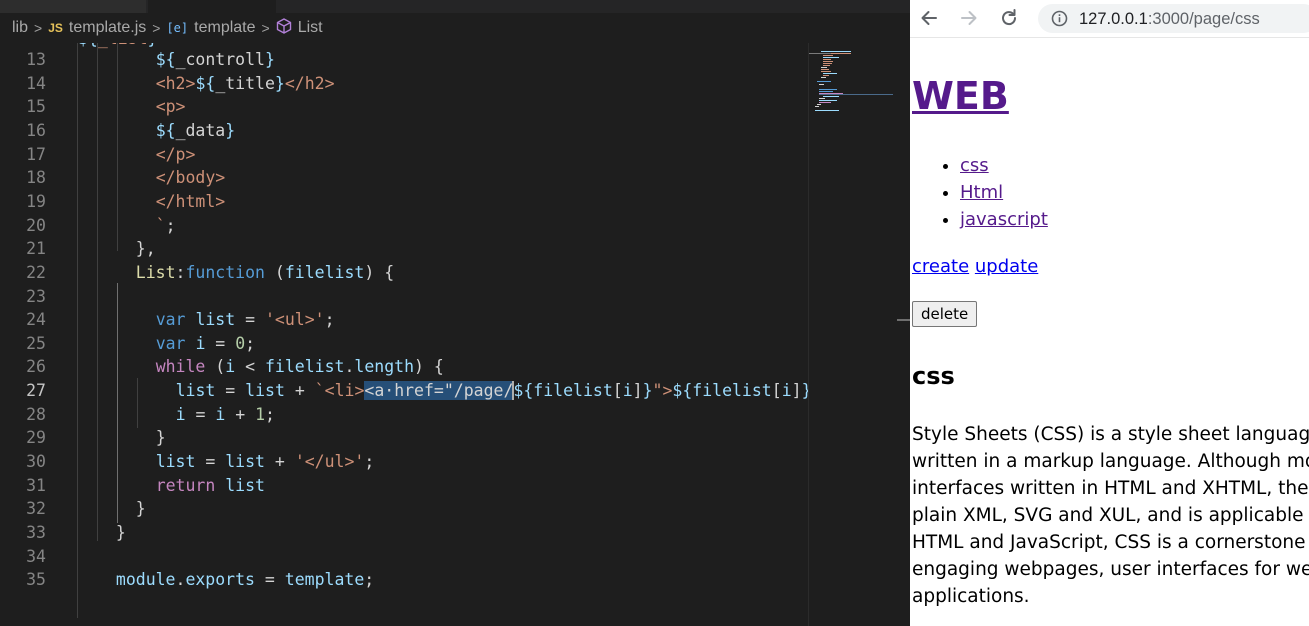  I want to click on code-token: <p>, so click(170, 107).